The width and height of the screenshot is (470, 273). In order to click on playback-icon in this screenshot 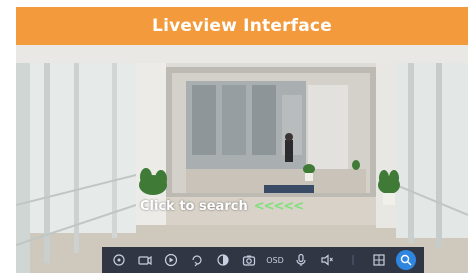, I will do `click(171, 260)`.